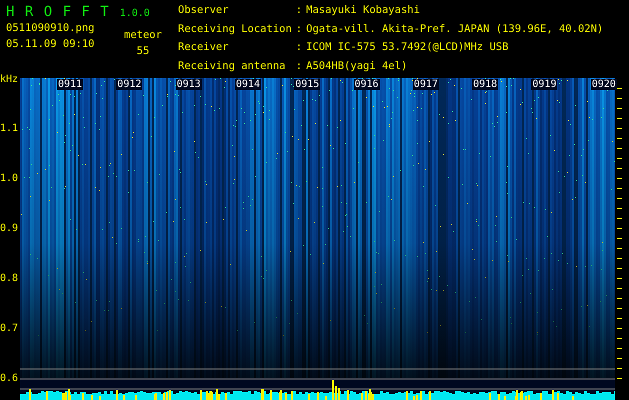 The image size is (629, 400). I want to click on axis-label: 0.8, so click(9, 278).